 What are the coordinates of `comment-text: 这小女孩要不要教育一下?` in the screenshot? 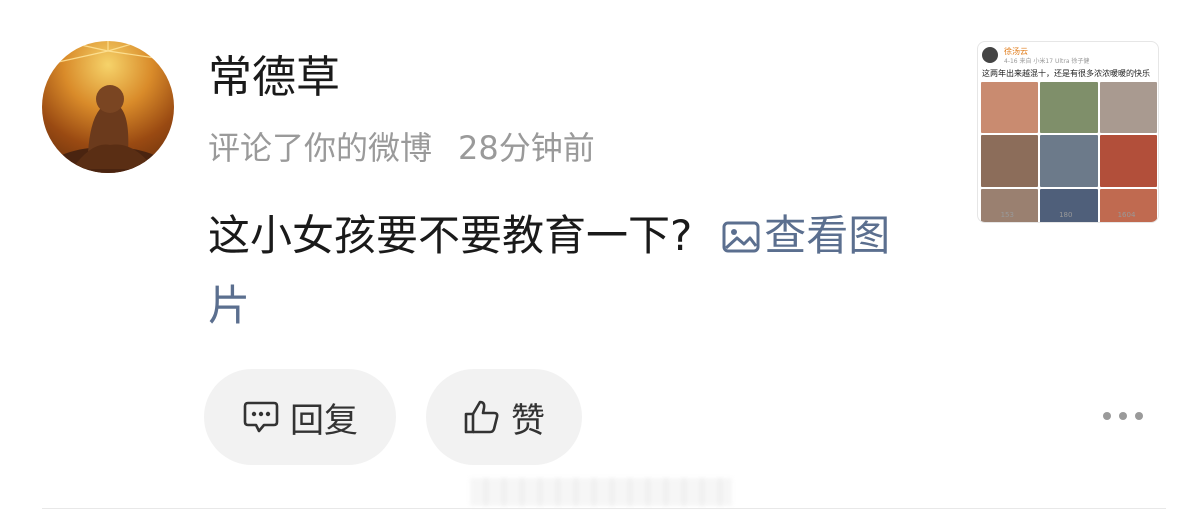 It's located at (450, 235).